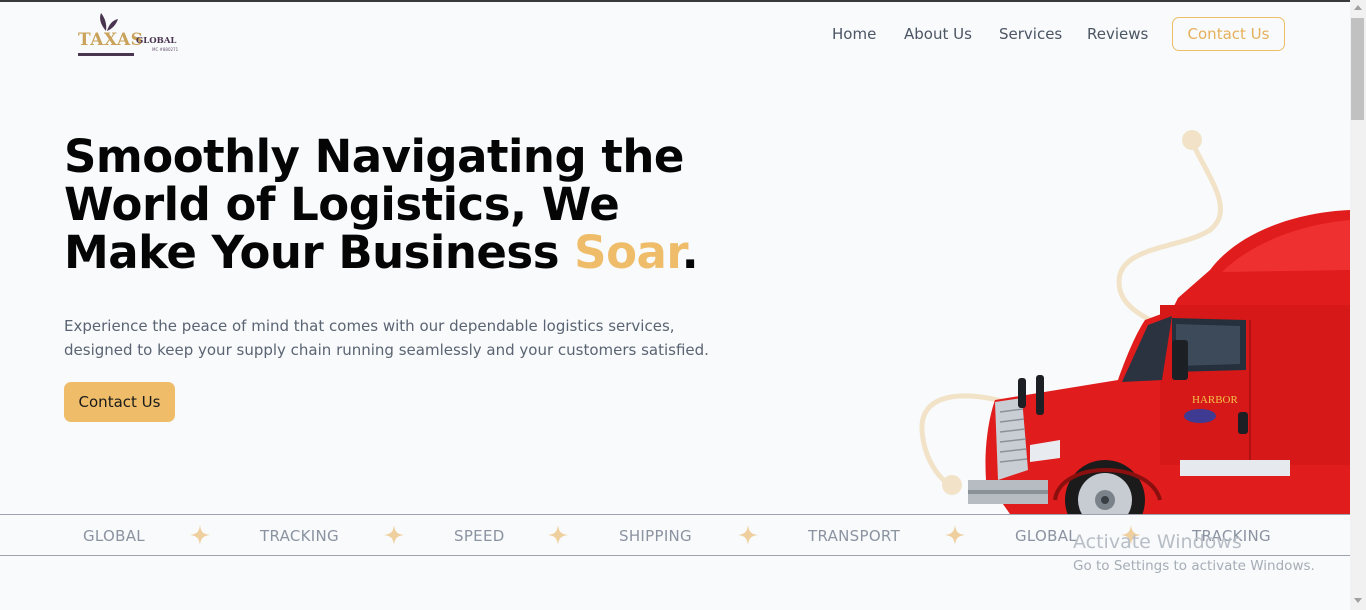 This screenshot has height=610, width=1366. I want to click on headline-period: ., so click(690, 252).